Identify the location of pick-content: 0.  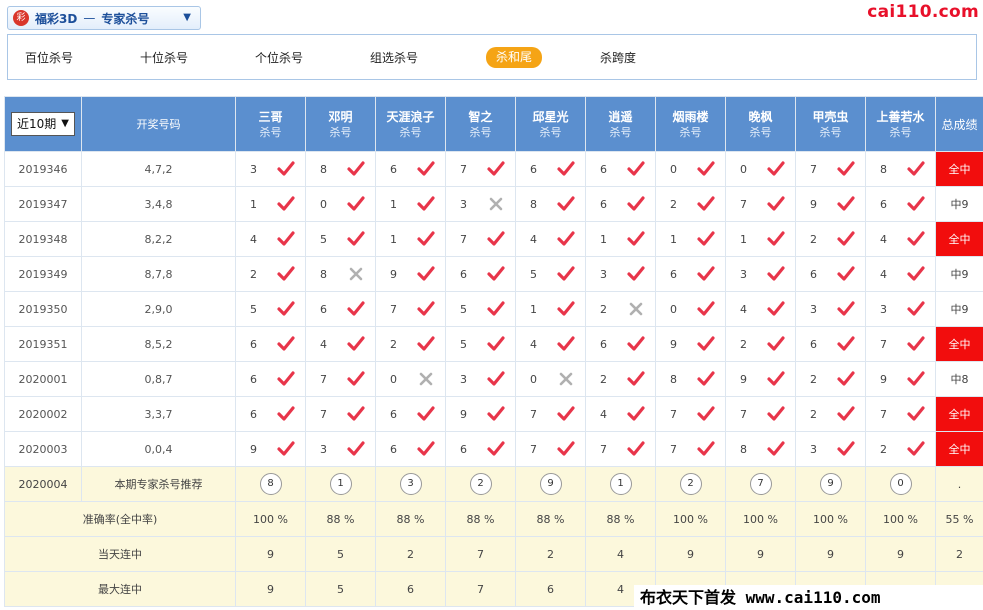
(761, 169).